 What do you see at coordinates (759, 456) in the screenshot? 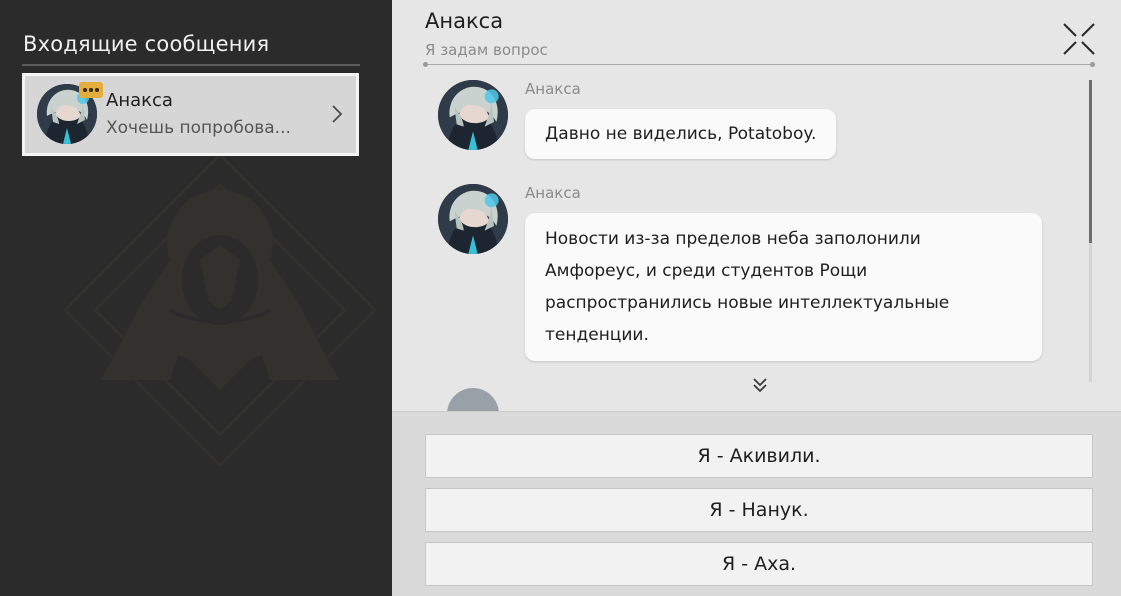
I see `reply-option-akivili: Я - Акивили.` at bounding box center [759, 456].